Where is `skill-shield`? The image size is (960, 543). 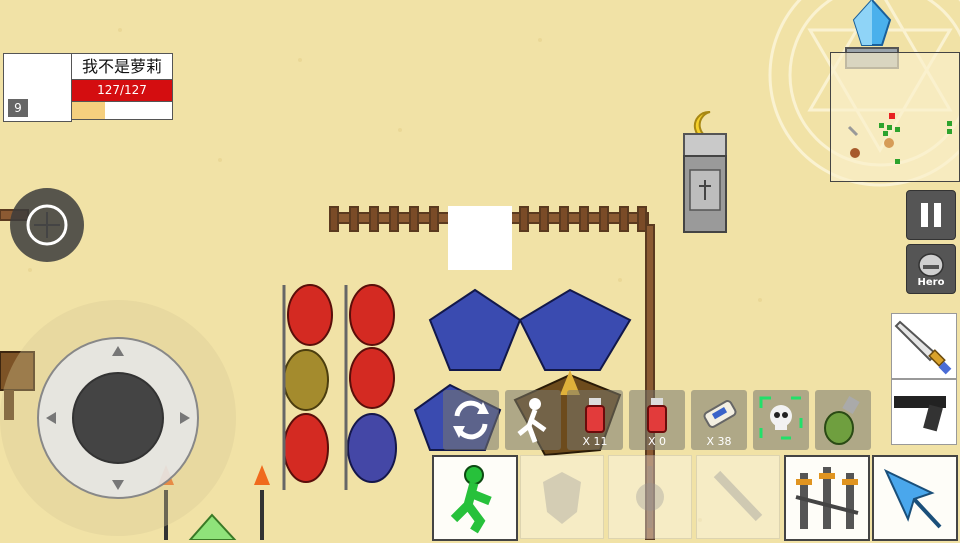 skill-shield is located at coordinates (562, 497).